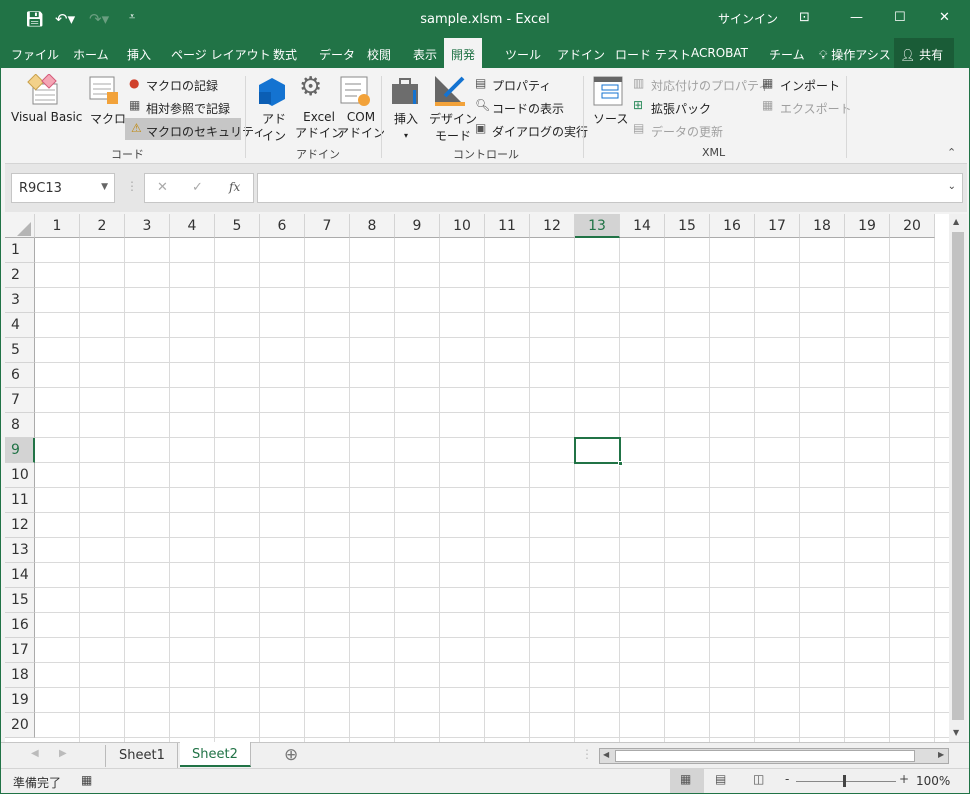 The image size is (970, 794). What do you see at coordinates (182, 85) in the screenshot?
I see `record-macro-button: マクロの記録` at bounding box center [182, 85].